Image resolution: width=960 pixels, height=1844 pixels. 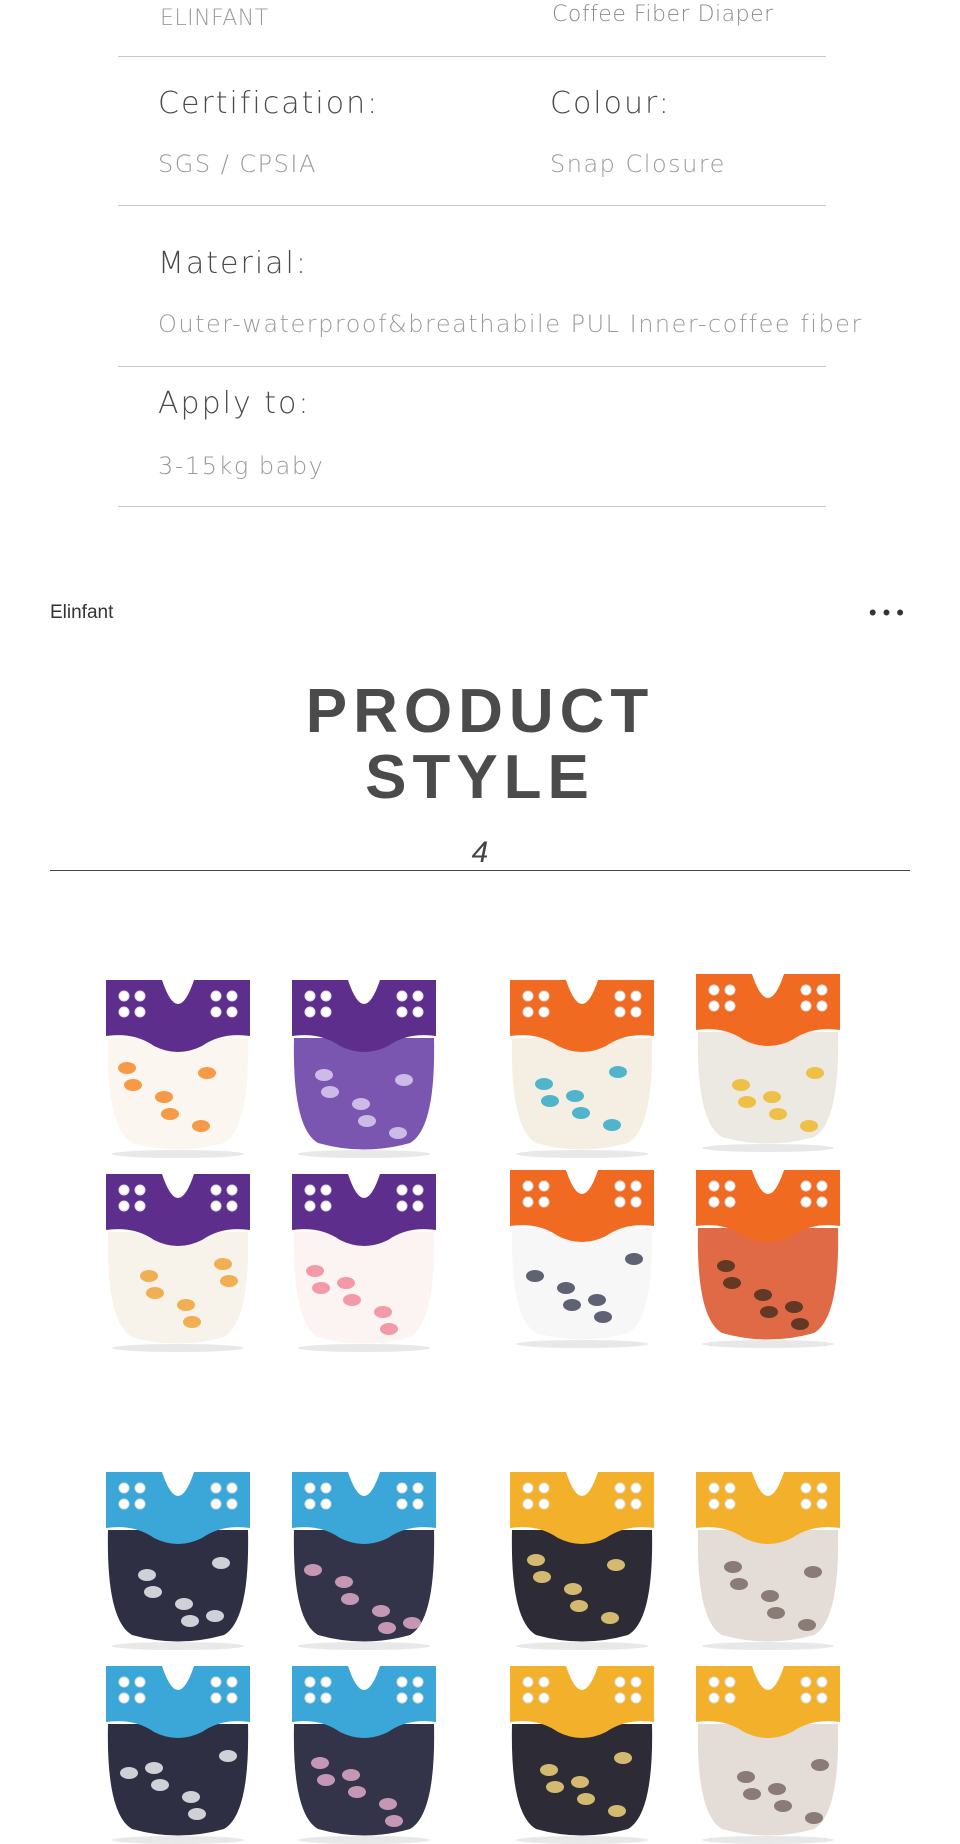 What do you see at coordinates (241, 466) in the screenshot?
I see `apply-value: 3-15kg baby` at bounding box center [241, 466].